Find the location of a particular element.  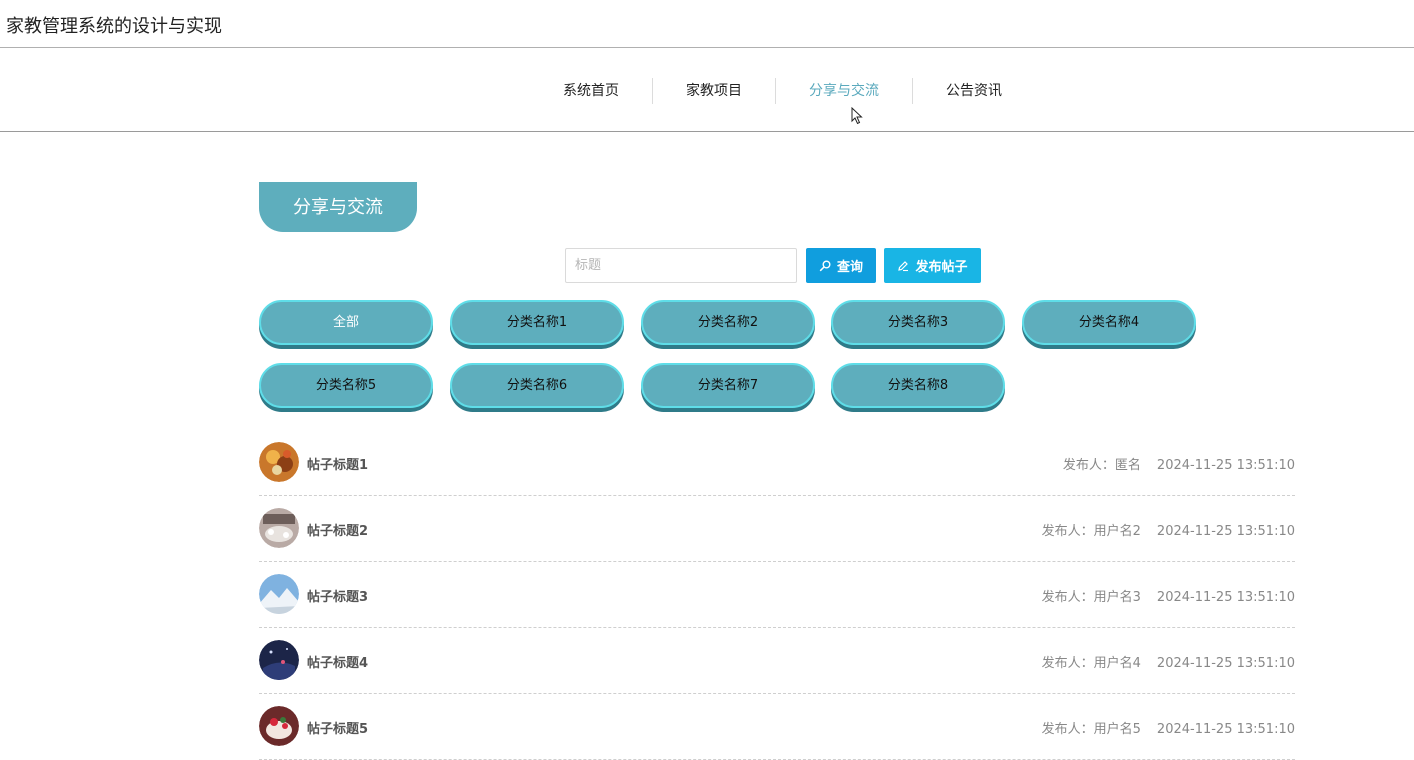

post-author: 发布人：用户名5 is located at coordinates (1091, 729).